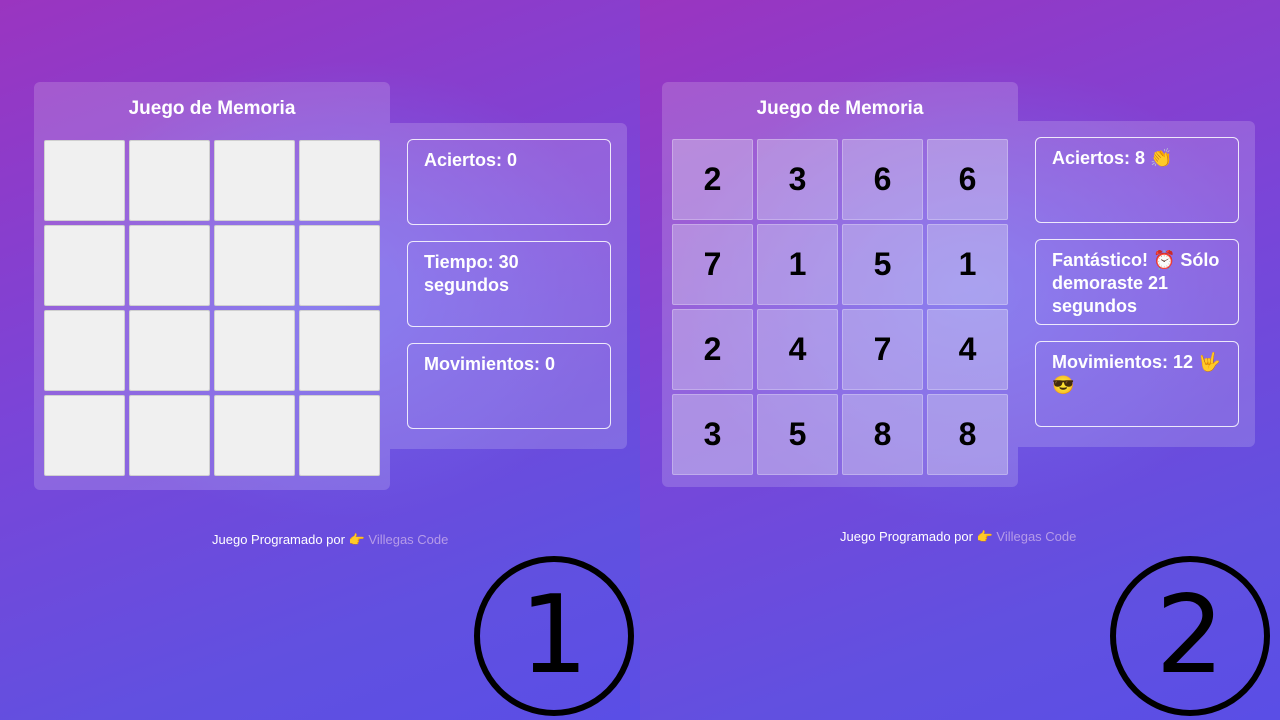 This screenshot has height=720, width=1280. Describe the element at coordinates (1137, 384) in the screenshot. I see `moves-counter: Movimientos: 12 🤟😎` at that location.